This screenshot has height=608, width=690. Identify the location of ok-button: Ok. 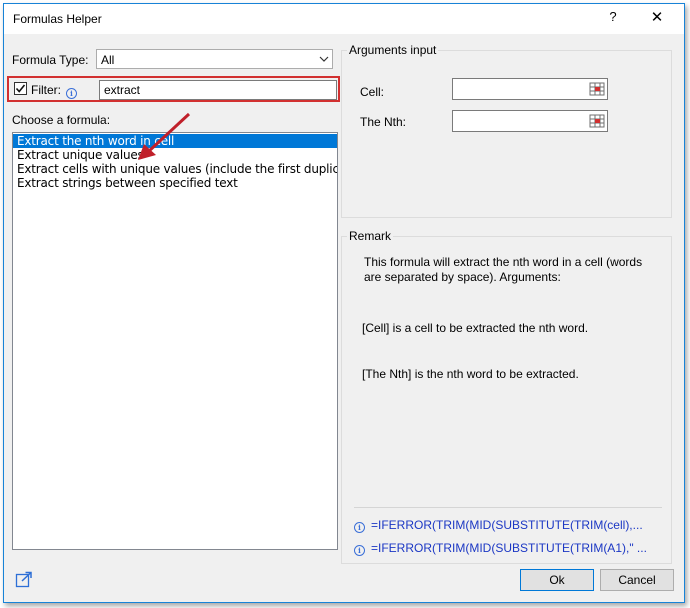
(557, 580).